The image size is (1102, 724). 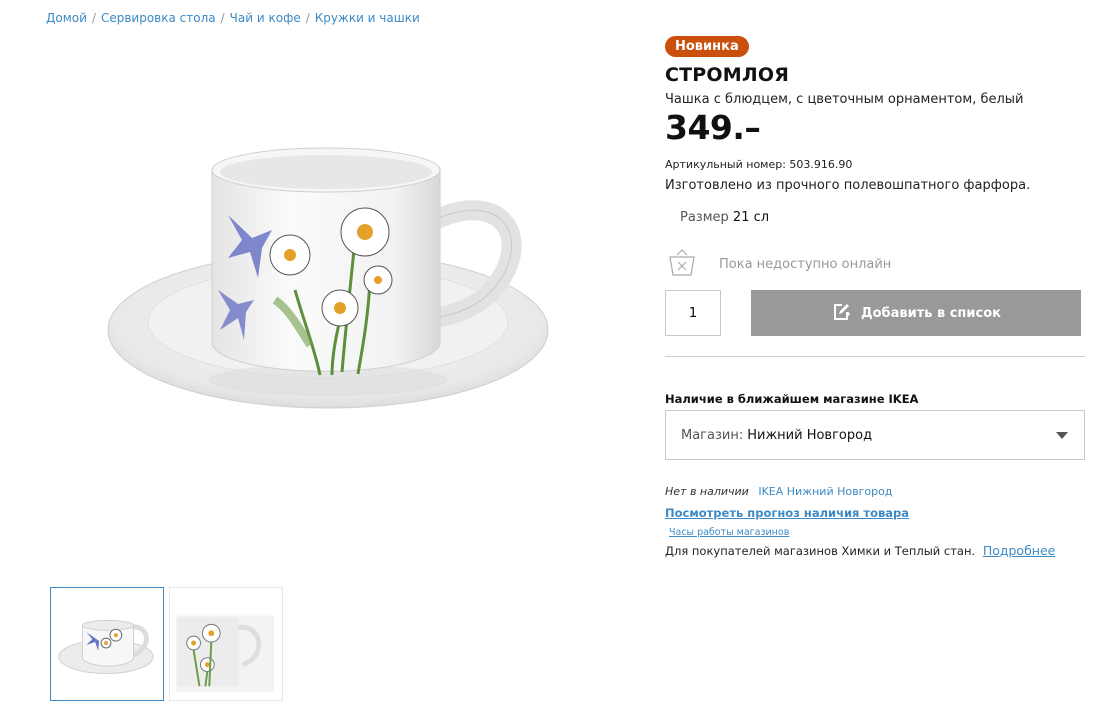 What do you see at coordinates (931, 313) in the screenshot?
I see `add-to-list-label: Добавить в список` at bounding box center [931, 313].